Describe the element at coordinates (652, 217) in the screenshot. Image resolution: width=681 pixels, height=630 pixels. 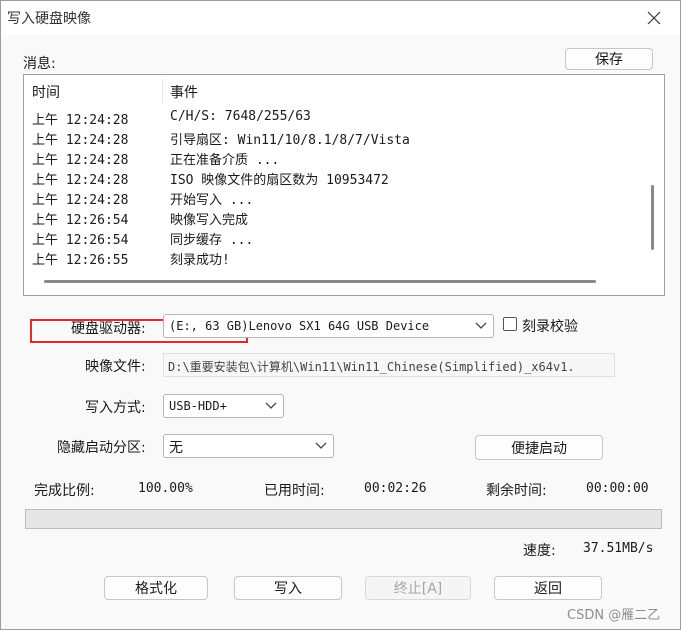
I see `vertical-scrollbar` at that location.